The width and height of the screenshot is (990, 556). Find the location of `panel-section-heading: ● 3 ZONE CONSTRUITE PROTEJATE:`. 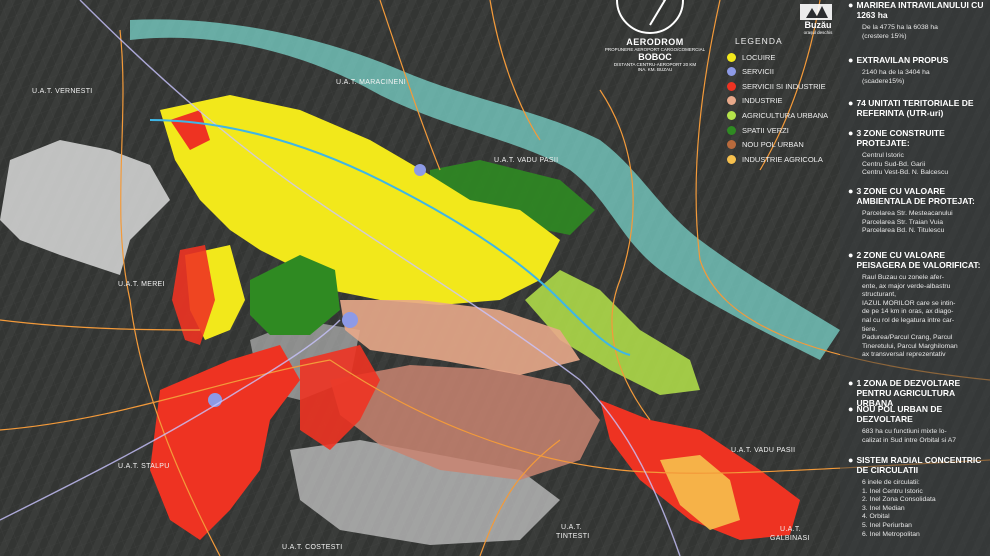

panel-section-heading: ● 3 ZONE CONSTRUITE PROTEJATE: is located at coordinates (919, 138).